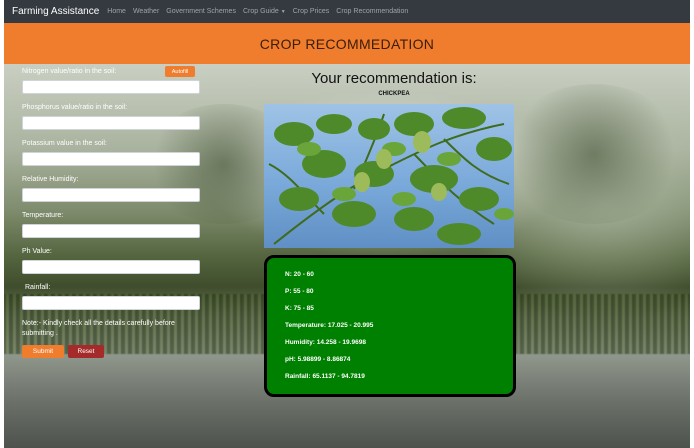  I want to click on page-title: CROP RECOMMEDATION, so click(347, 43).